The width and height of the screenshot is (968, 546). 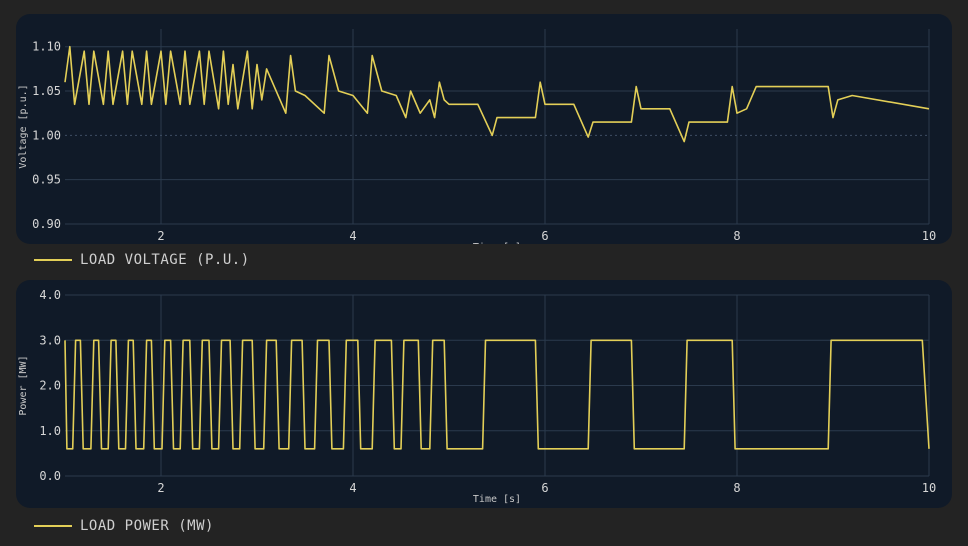 I want to click on voltage-legend: LOAD VOLTAGE (P.U.), so click(x=142, y=260).